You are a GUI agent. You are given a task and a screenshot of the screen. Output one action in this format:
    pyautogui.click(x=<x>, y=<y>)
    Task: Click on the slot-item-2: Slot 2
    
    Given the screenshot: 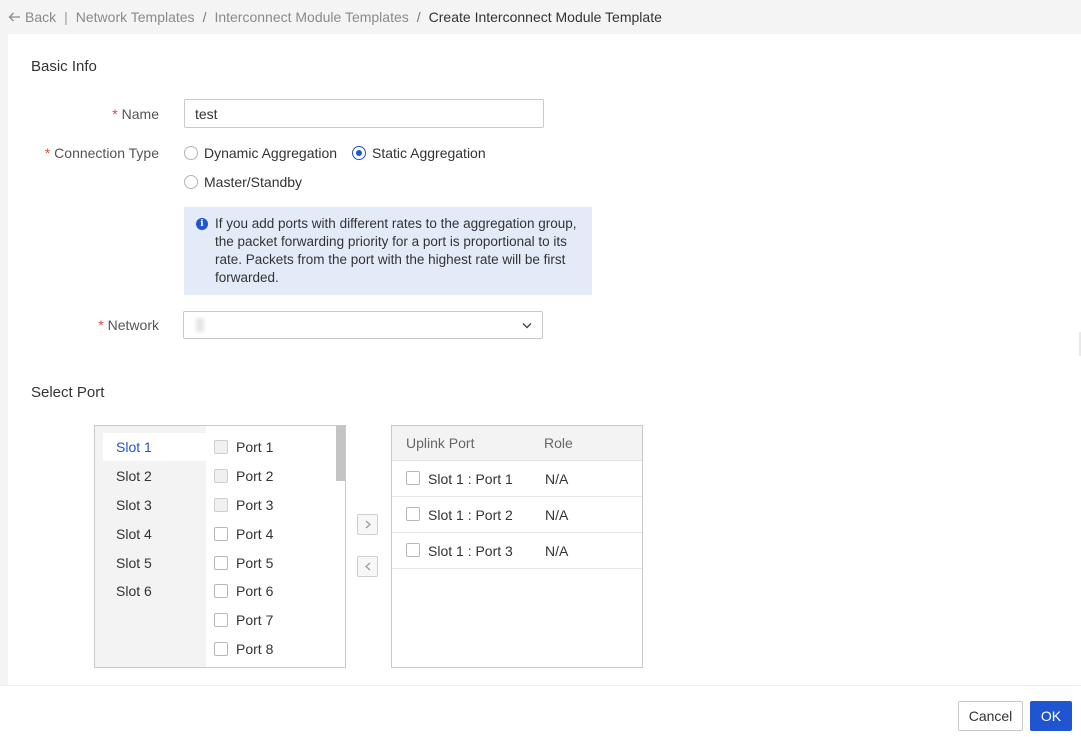 What is the action you would take?
    pyautogui.click(x=154, y=476)
    